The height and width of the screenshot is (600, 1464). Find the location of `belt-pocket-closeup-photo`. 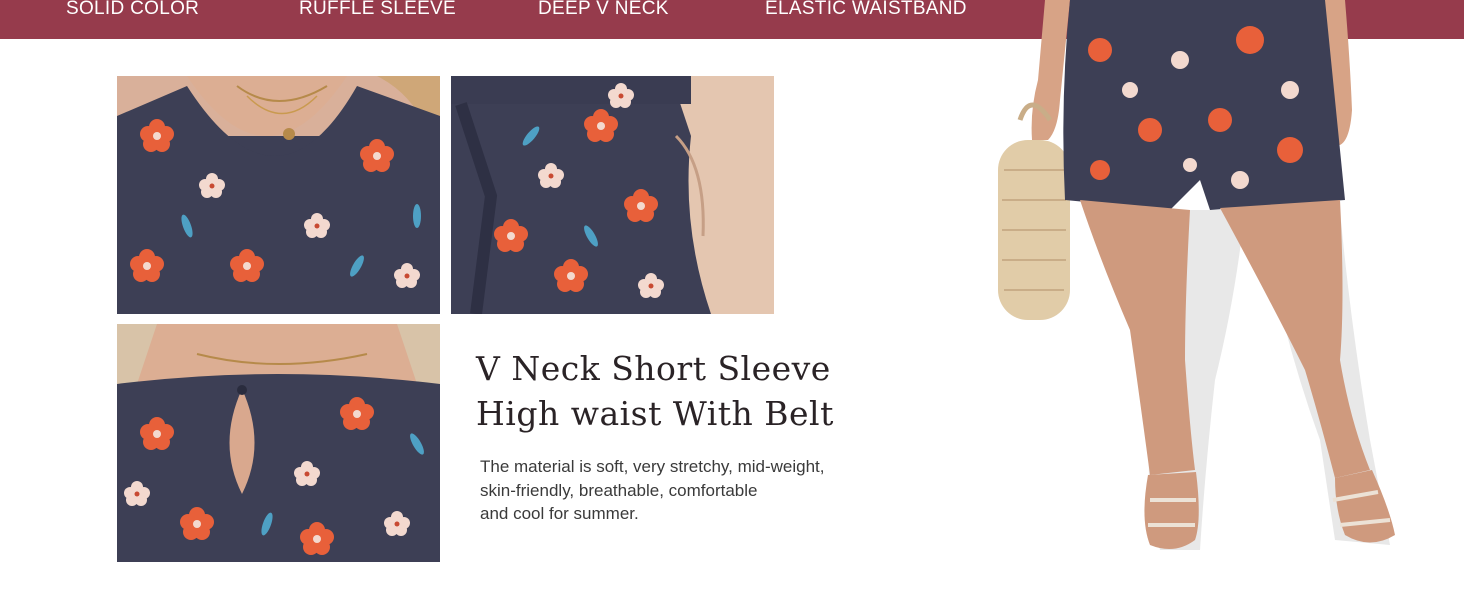

belt-pocket-closeup-photo is located at coordinates (612, 195).